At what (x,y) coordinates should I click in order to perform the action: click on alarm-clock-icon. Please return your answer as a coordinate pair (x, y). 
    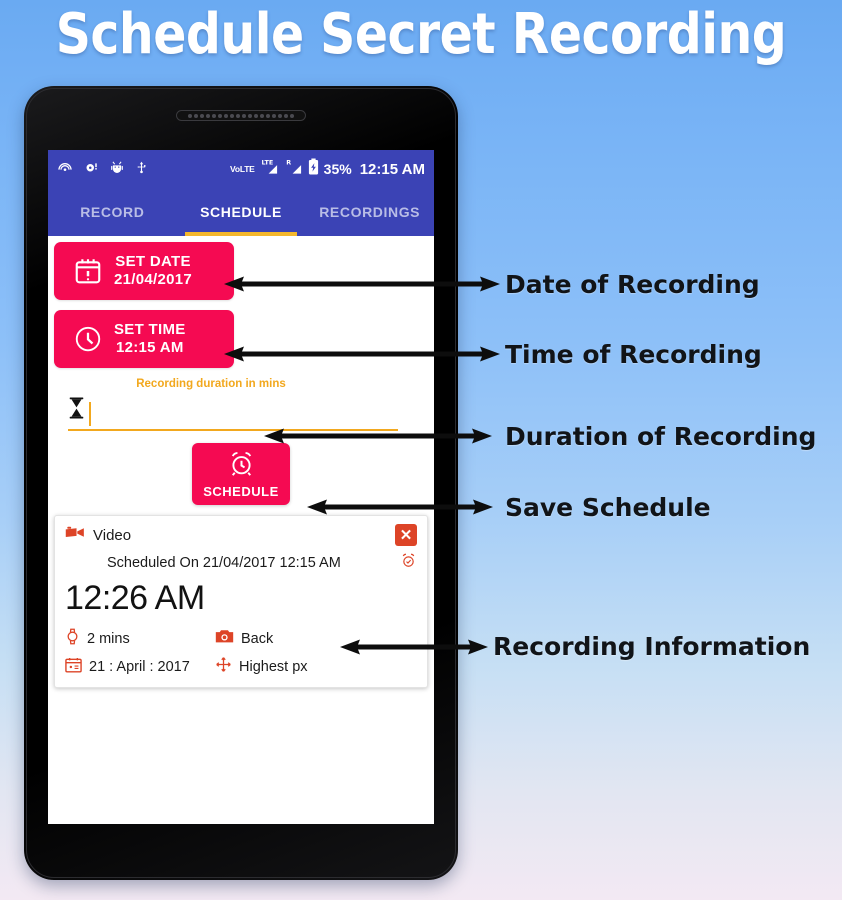
    Looking at the image, I should click on (241, 466).